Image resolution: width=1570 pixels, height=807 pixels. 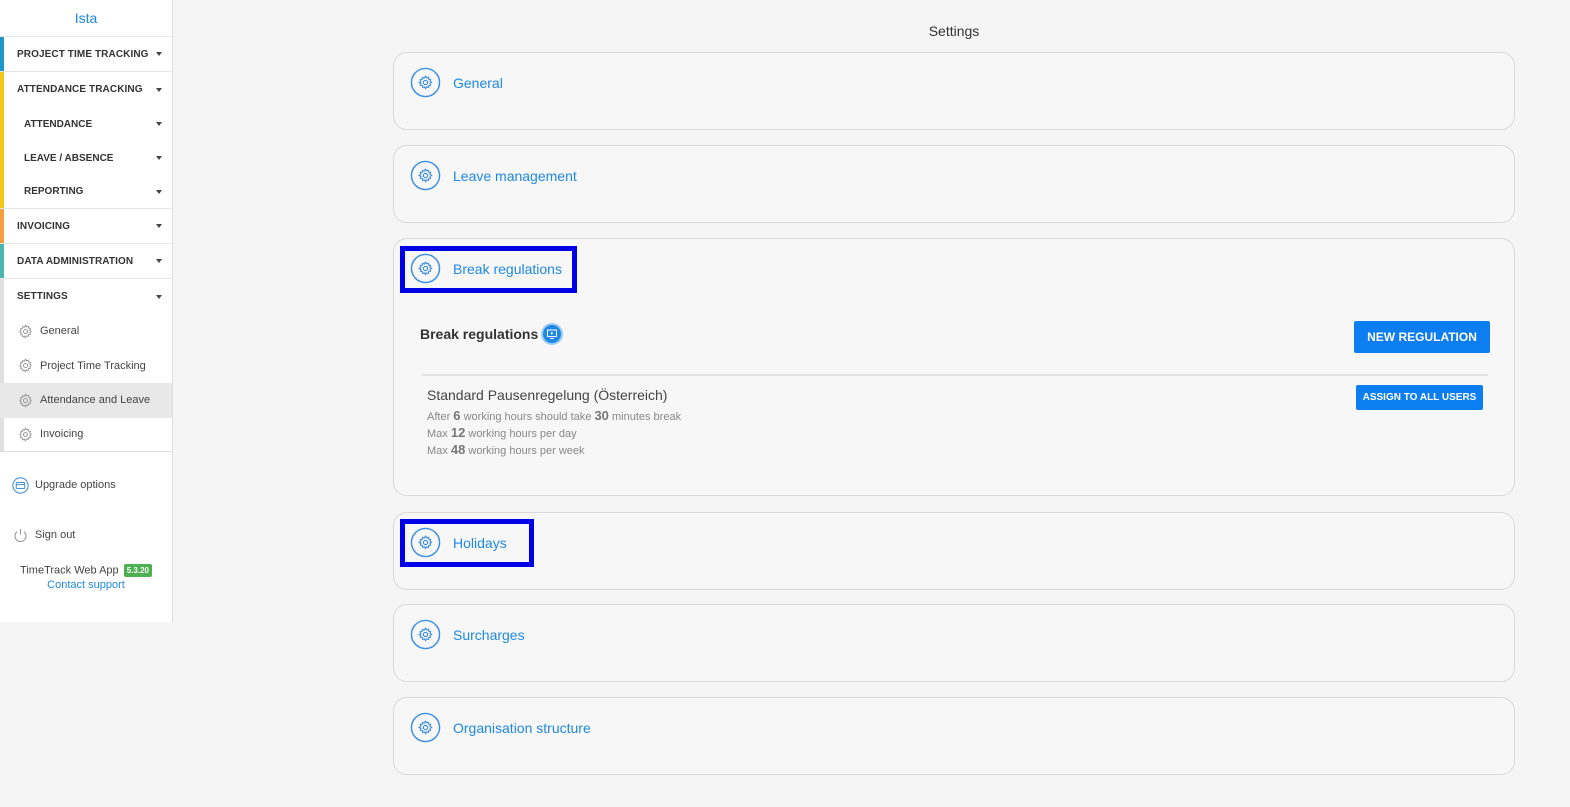 What do you see at coordinates (439, 417) in the screenshot?
I see `rule-text: After` at bounding box center [439, 417].